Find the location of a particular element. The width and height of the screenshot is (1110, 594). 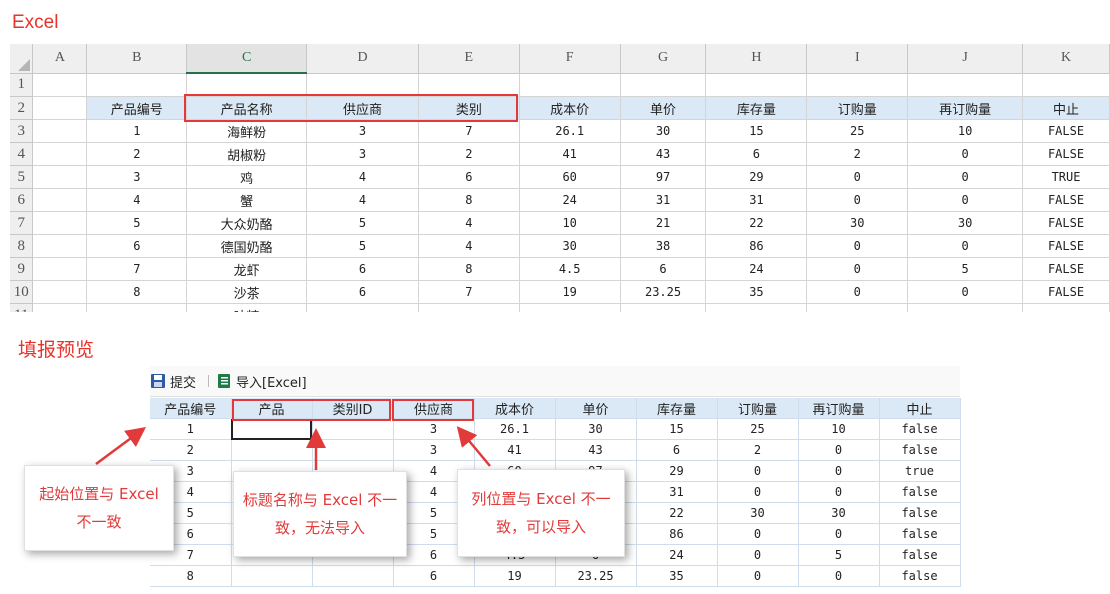

sheet-cell: 蟹 is located at coordinates (247, 200).